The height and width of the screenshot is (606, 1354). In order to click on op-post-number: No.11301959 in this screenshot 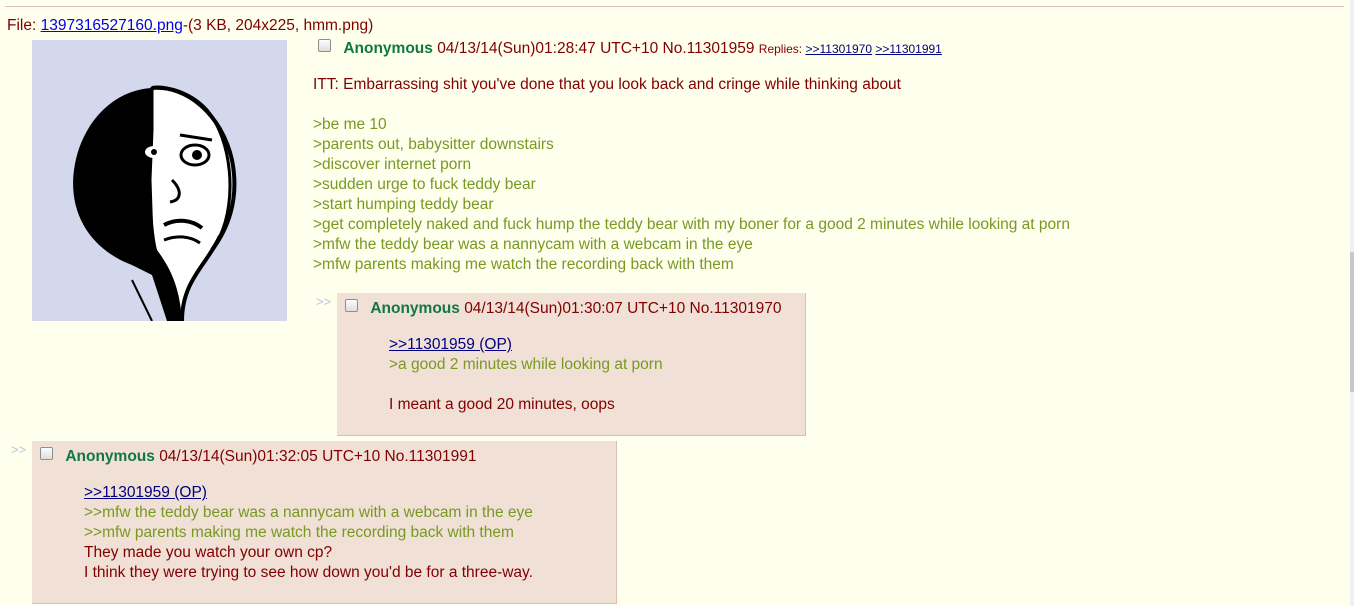, I will do `click(709, 48)`.